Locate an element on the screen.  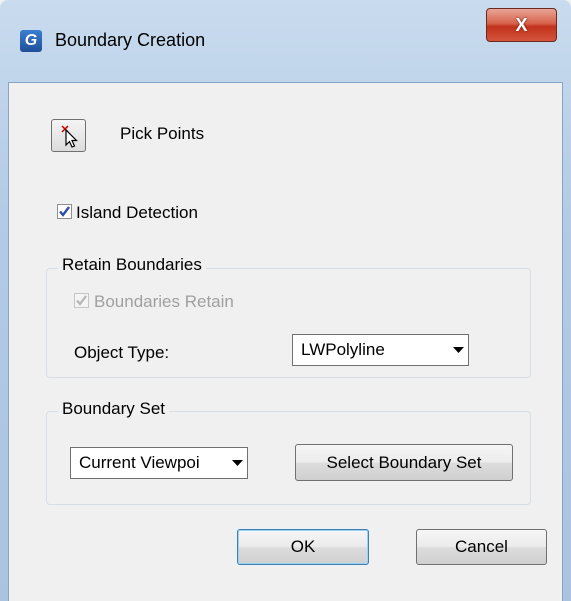
ok-button: OK is located at coordinates (303, 547).